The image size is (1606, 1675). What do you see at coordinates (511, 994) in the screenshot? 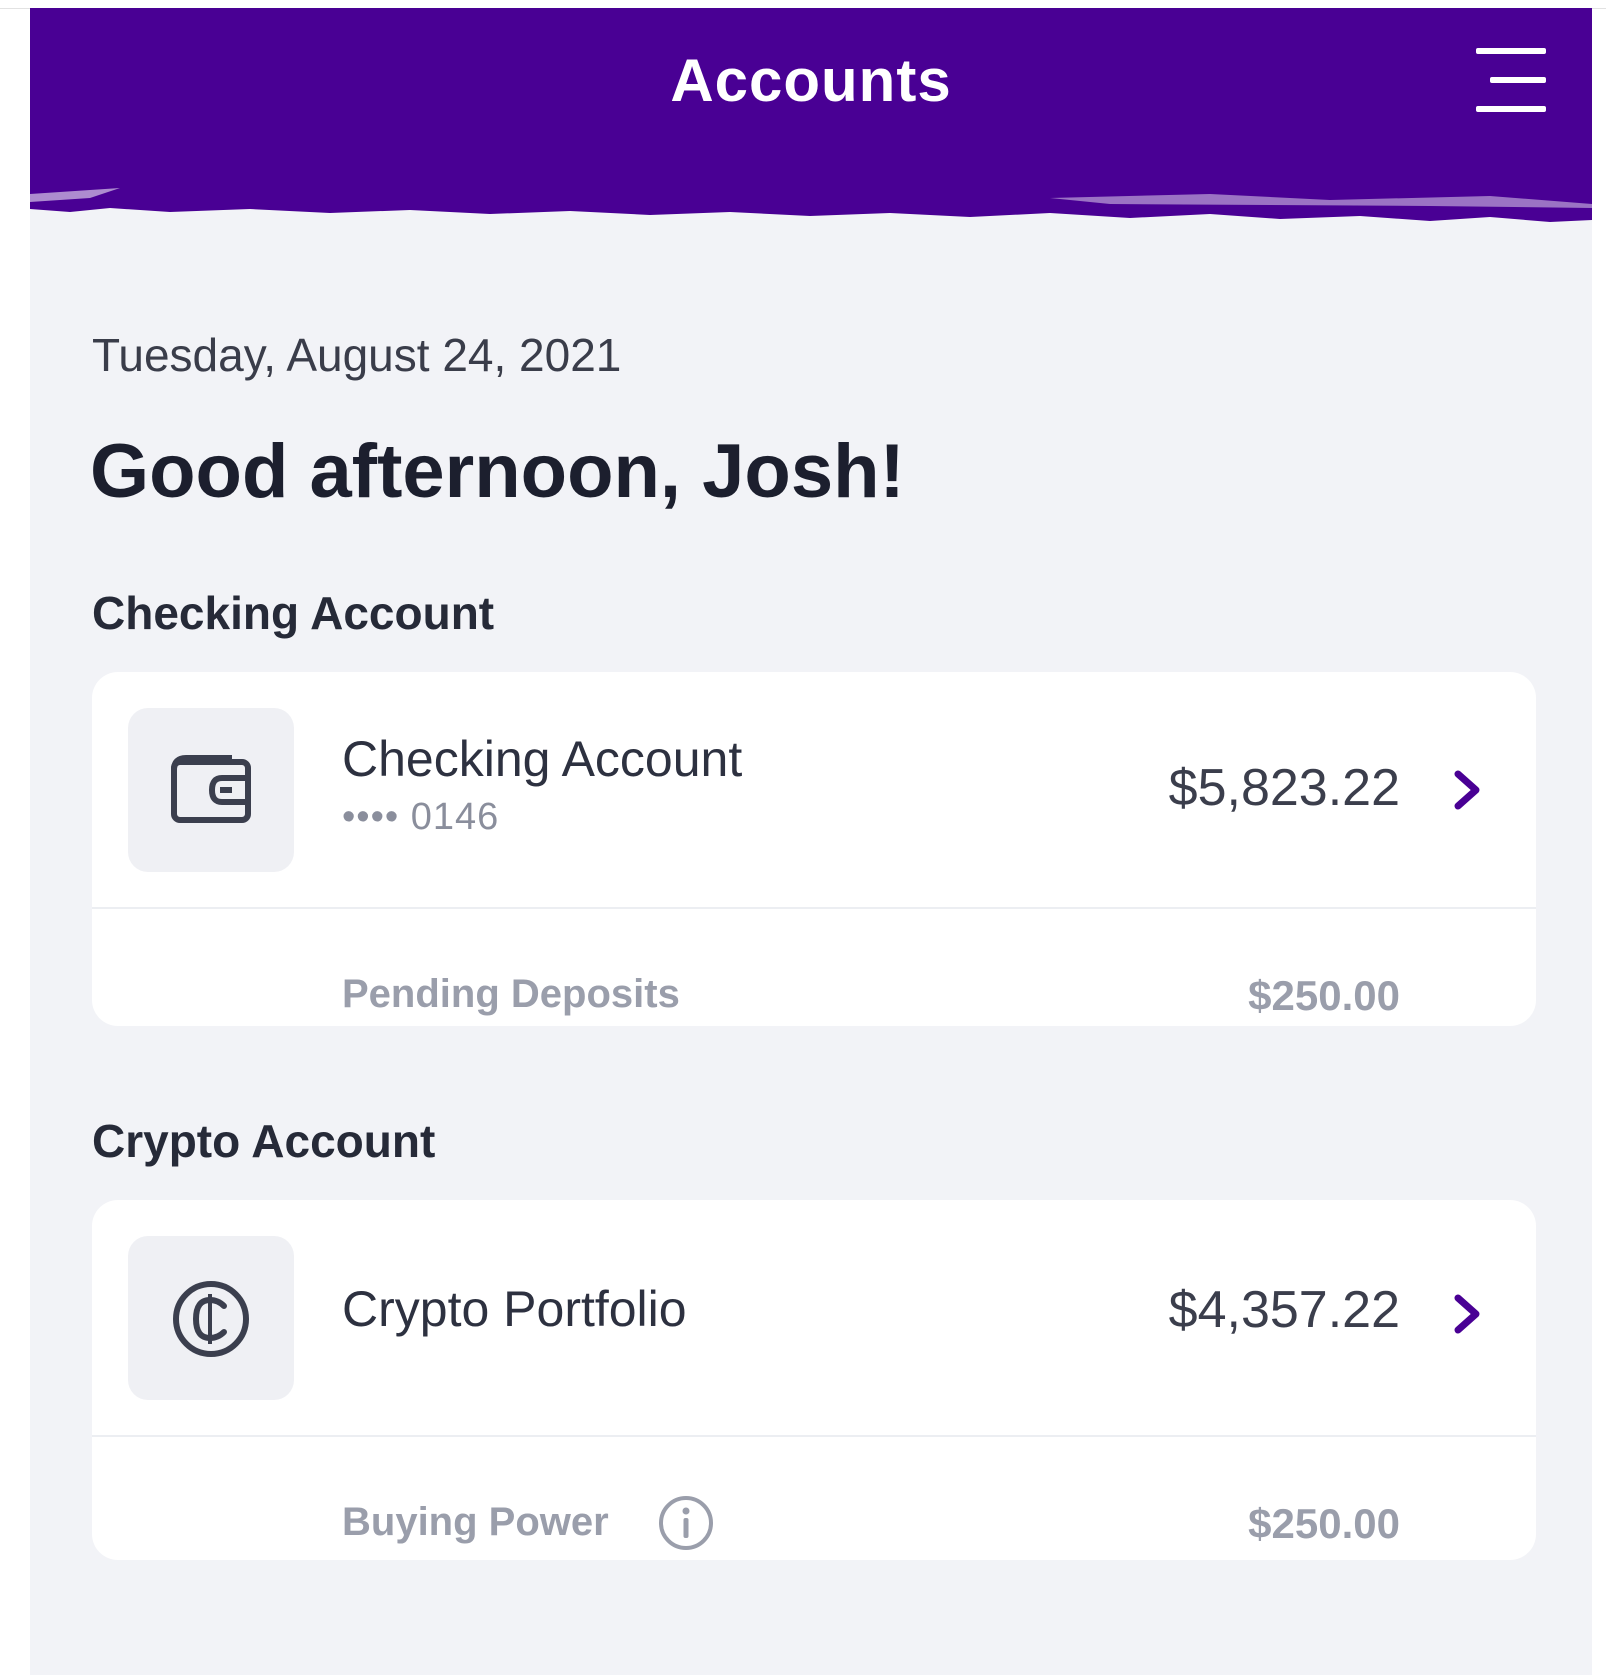
I see `pending-deposits-label: Pending Deposits` at bounding box center [511, 994].